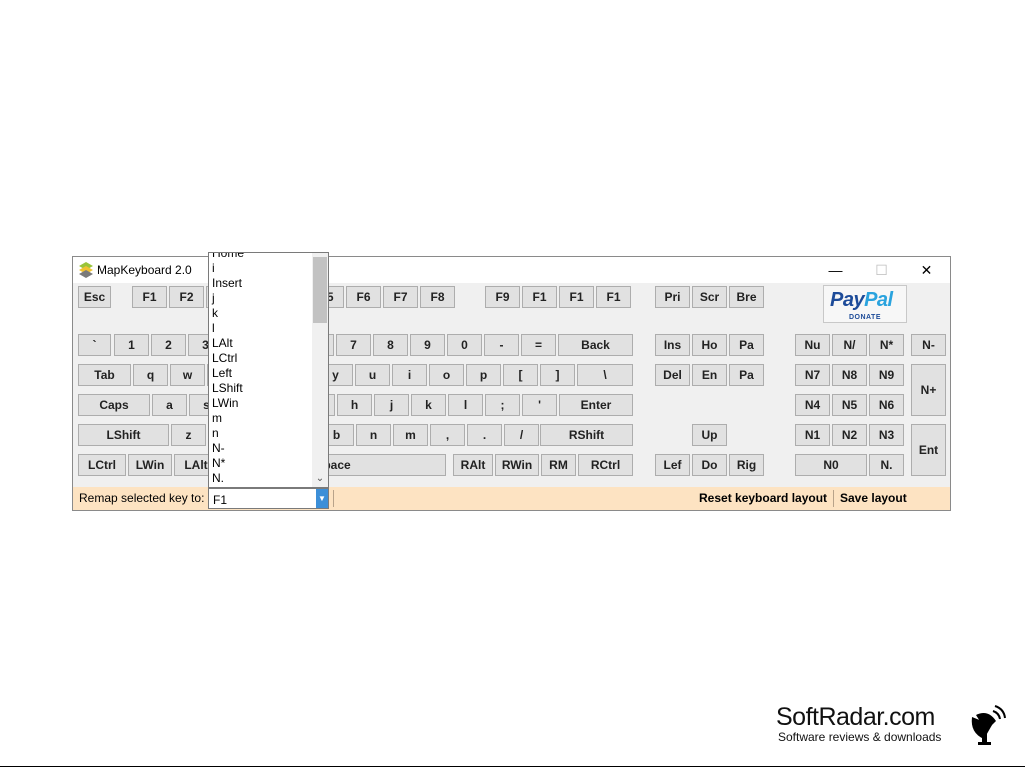 This screenshot has height=769, width=1025. Describe the element at coordinates (428, 405) in the screenshot. I see `key-k: k` at that location.